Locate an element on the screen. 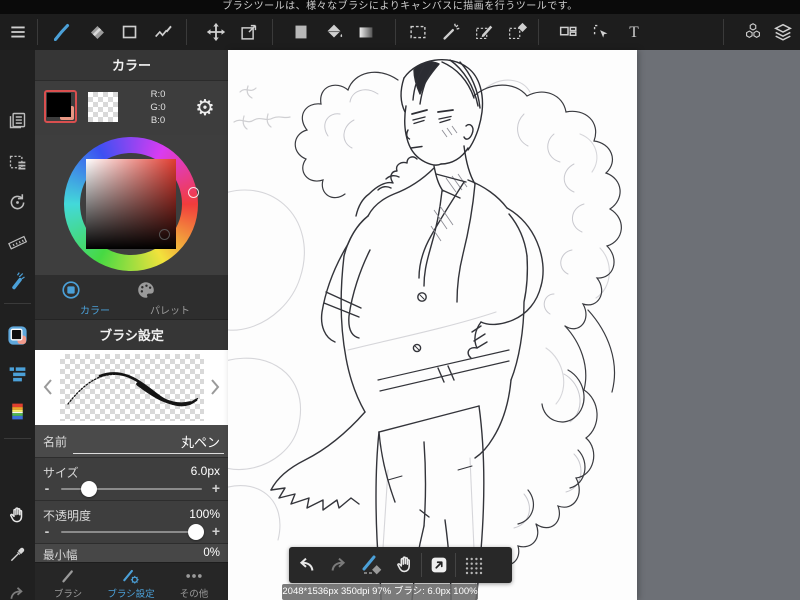  brush-name-row: 名前 丸ペン is located at coordinates (131, 441).